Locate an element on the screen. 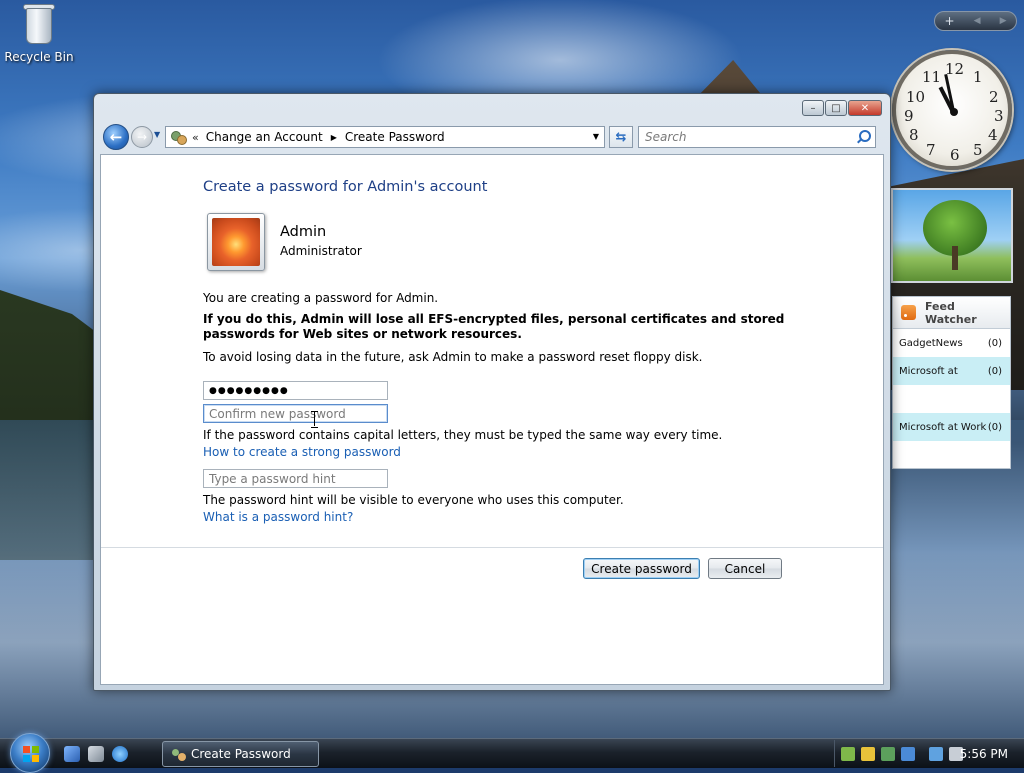 The image size is (1024, 773). divider is located at coordinates (492, 547).